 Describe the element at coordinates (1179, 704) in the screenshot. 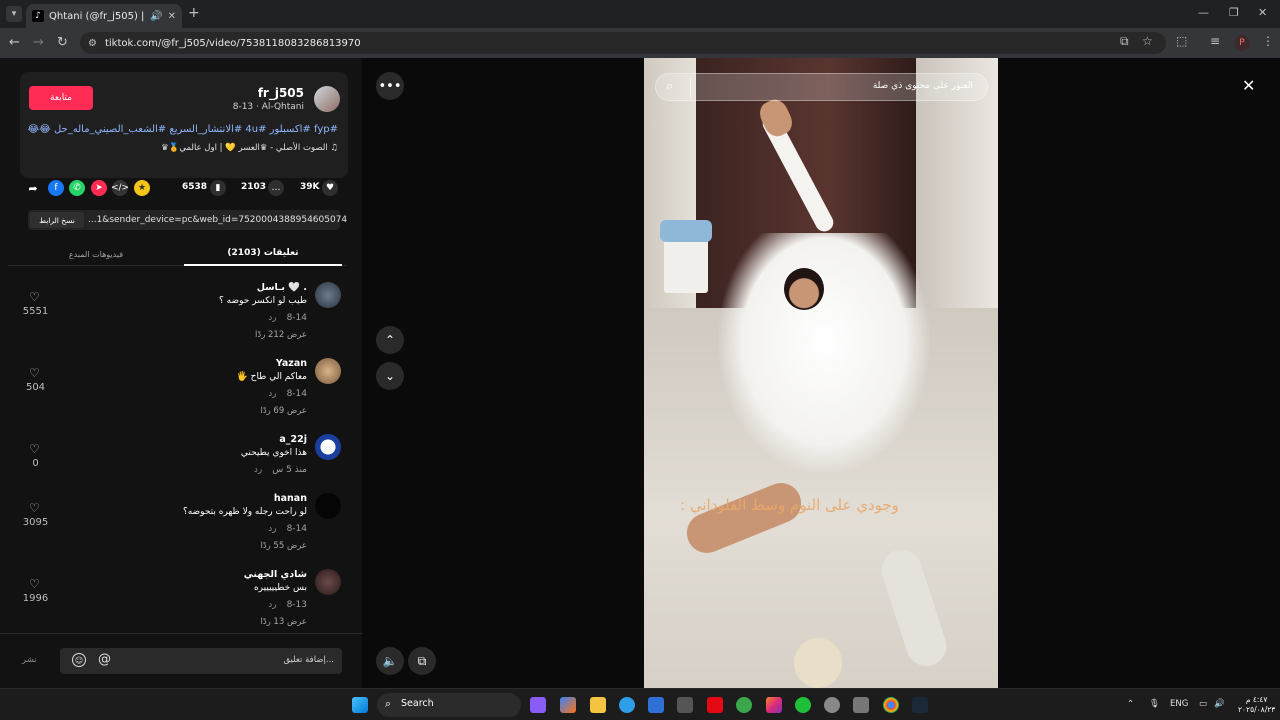

I see `language-indicator: ENG` at that location.